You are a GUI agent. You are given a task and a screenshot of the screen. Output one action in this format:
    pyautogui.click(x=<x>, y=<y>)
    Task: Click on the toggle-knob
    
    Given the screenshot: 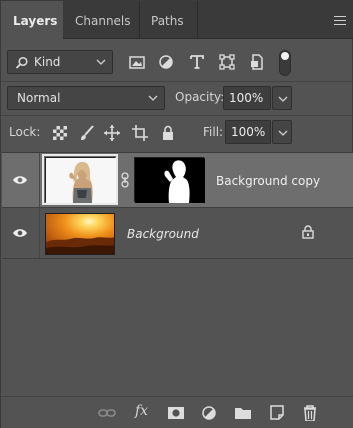 What is the action you would take?
    pyautogui.click(x=285, y=56)
    